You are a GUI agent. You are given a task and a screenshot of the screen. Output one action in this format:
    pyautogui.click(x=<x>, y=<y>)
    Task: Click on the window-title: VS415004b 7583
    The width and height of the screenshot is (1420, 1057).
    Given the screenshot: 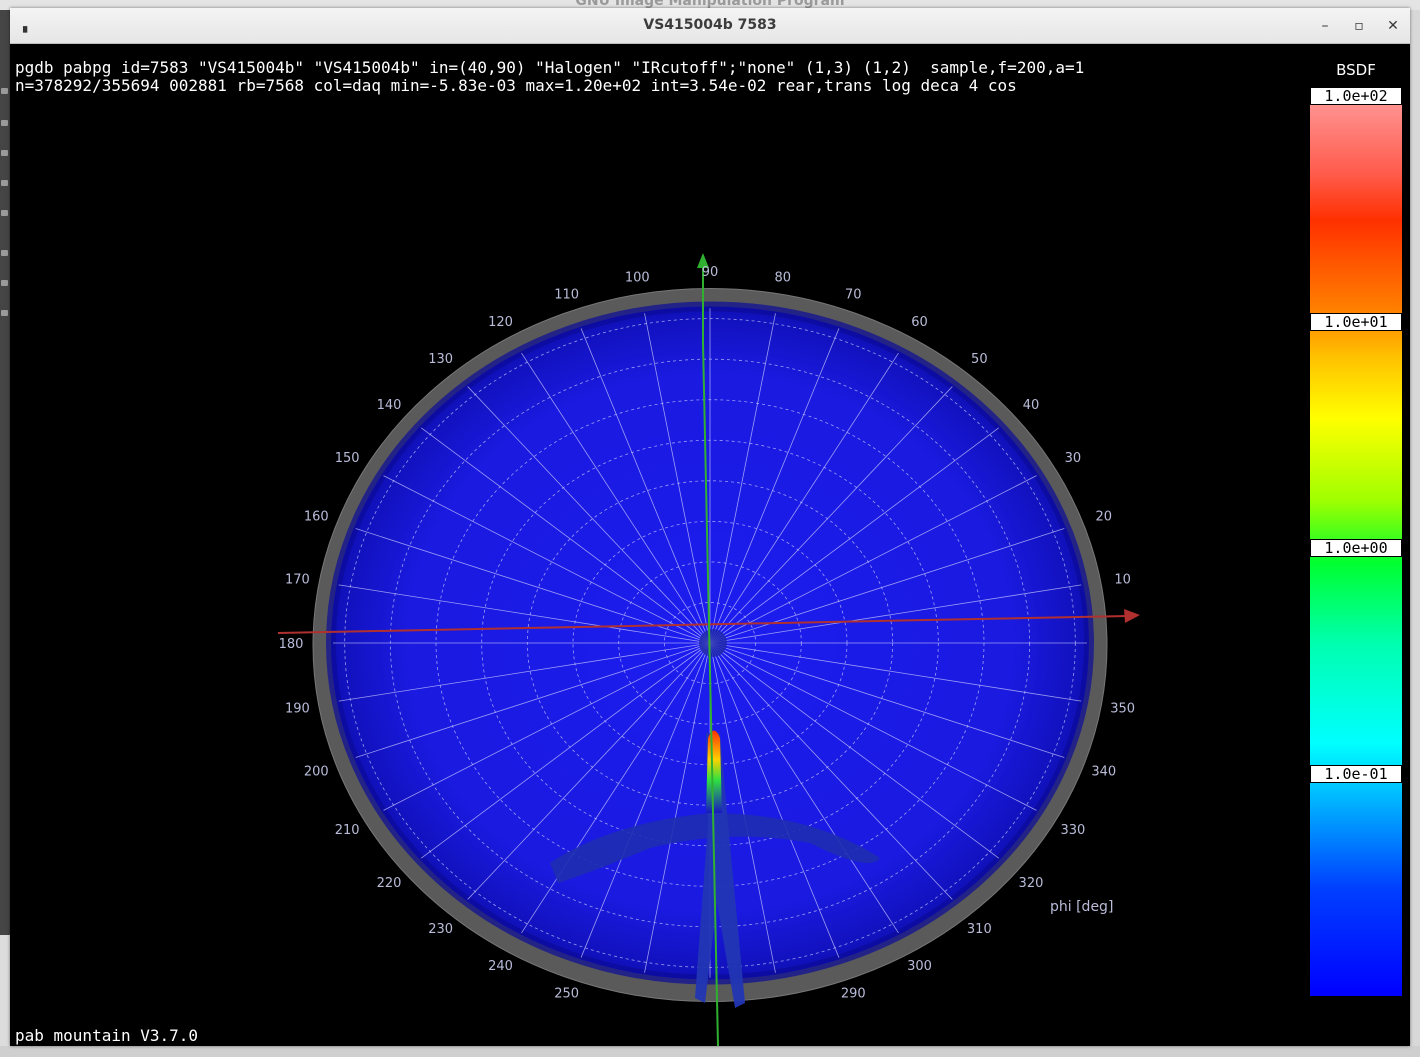 What is the action you would take?
    pyautogui.click(x=710, y=25)
    